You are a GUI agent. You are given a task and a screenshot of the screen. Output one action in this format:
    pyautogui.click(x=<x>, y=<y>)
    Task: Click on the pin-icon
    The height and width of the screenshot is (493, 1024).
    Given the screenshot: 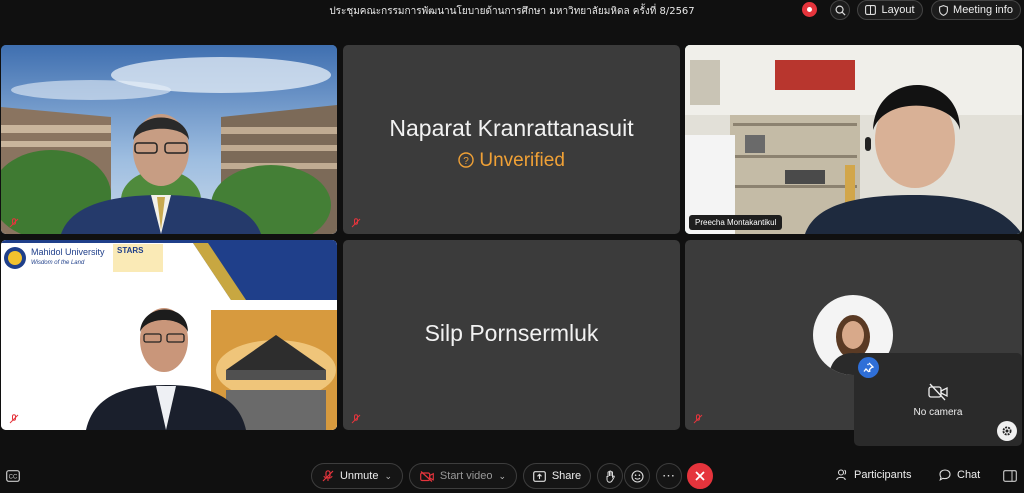 What is the action you would take?
    pyautogui.click(x=868, y=367)
    